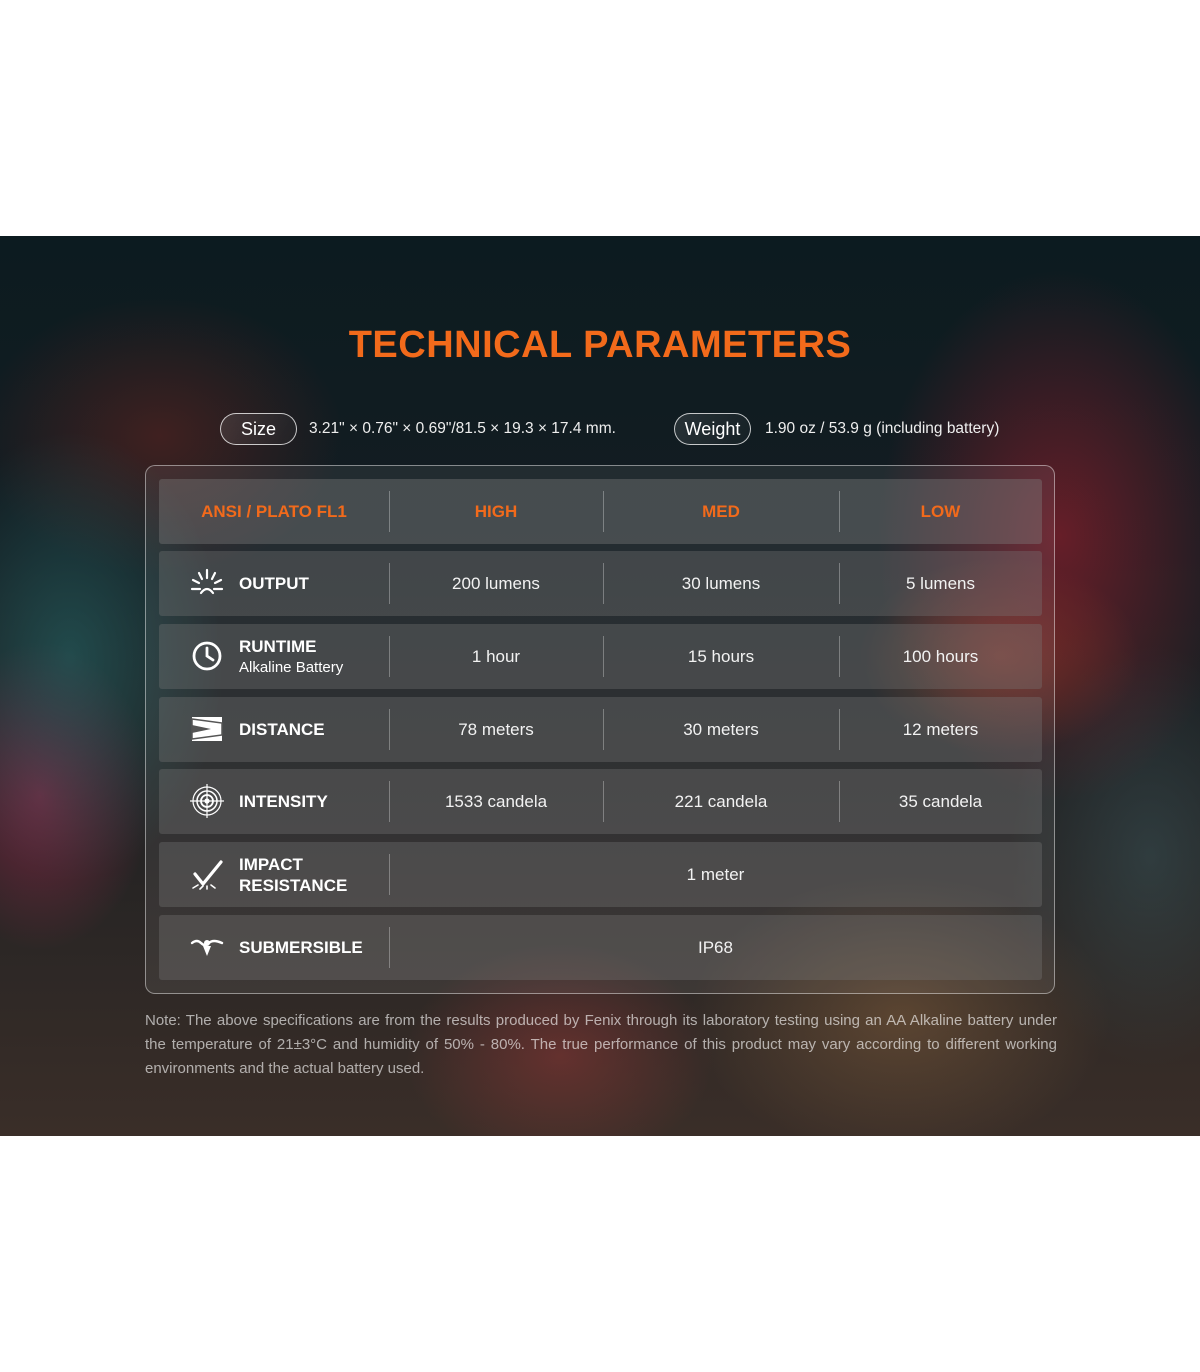 This screenshot has width=1200, height=1372. Describe the element at coordinates (207, 801) in the screenshot. I see `target-icon` at that location.